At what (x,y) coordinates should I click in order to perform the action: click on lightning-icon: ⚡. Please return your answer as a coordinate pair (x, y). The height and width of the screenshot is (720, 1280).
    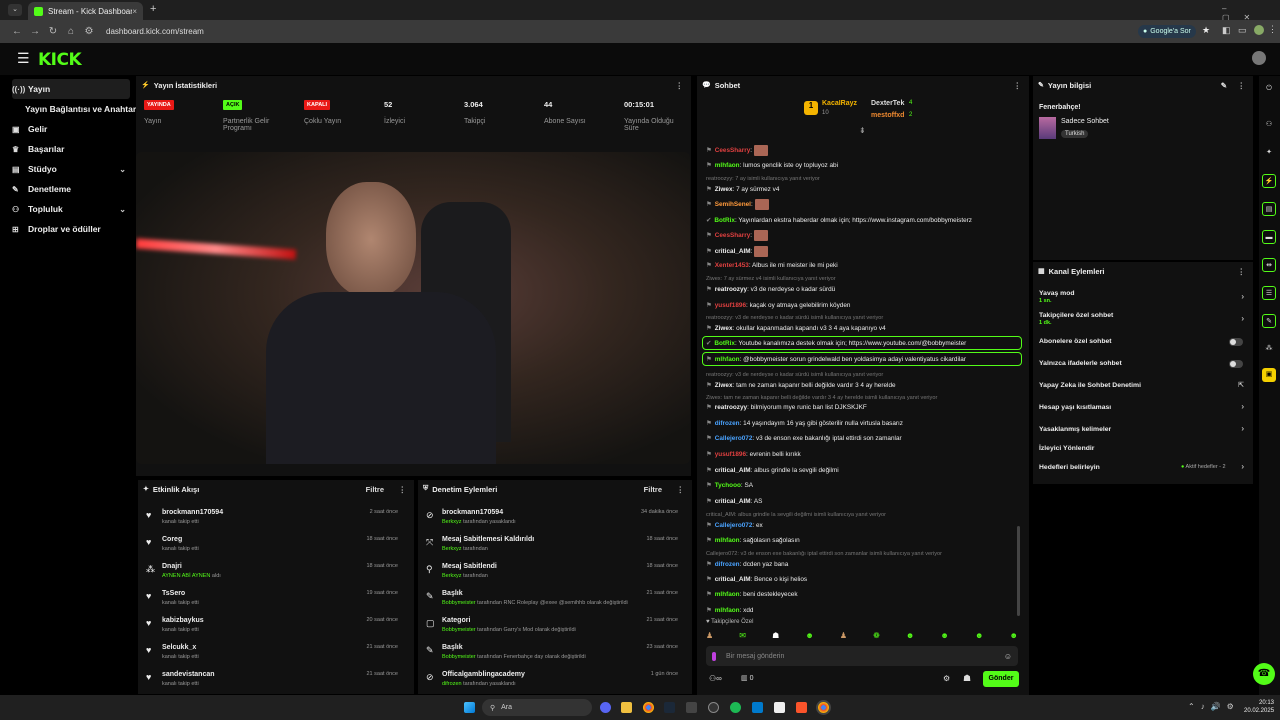
    Looking at the image, I should click on (1269, 181).